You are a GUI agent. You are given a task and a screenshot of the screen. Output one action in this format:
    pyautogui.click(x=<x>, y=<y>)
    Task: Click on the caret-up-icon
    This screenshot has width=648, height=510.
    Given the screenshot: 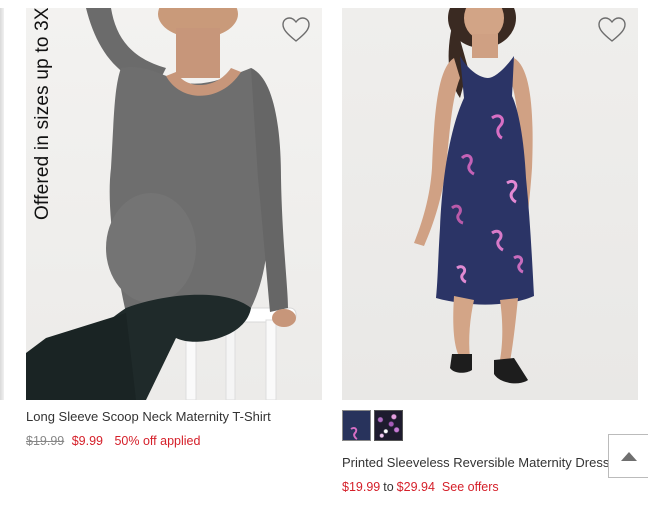 What is the action you would take?
    pyautogui.click(x=628, y=456)
    